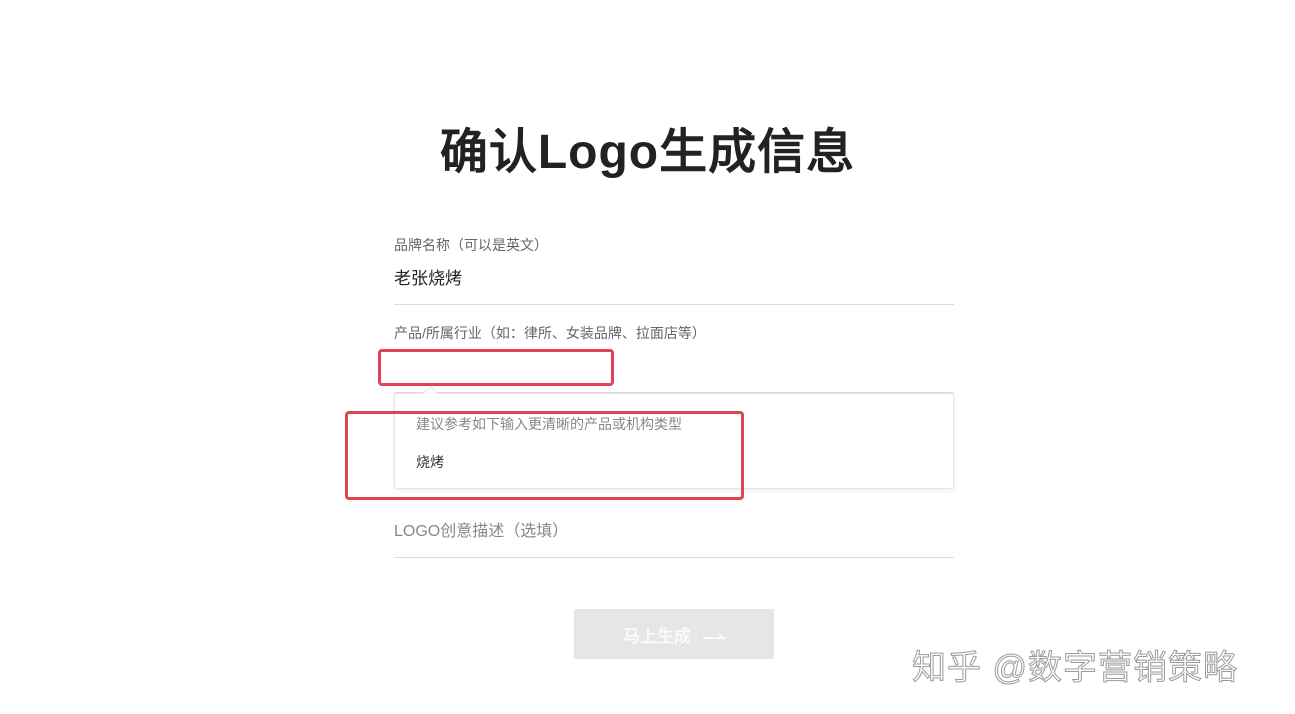 The width and height of the screenshot is (1295, 714). What do you see at coordinates (471, 245) in the screenshot?
I see `brand-name-label: 品牌名称（可以是英文）` at bounding box center [471, 245].